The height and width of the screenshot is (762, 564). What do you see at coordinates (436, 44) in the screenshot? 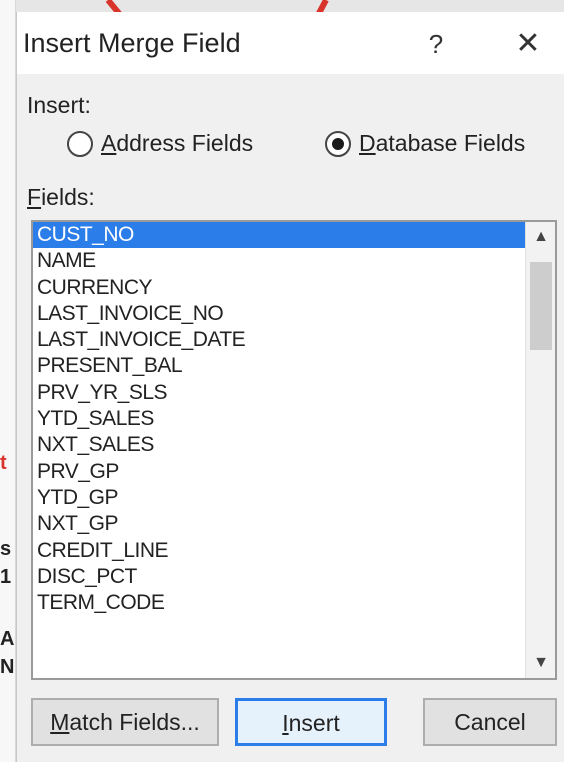
I see `help-button: ?` at bounding box center [436, 44].